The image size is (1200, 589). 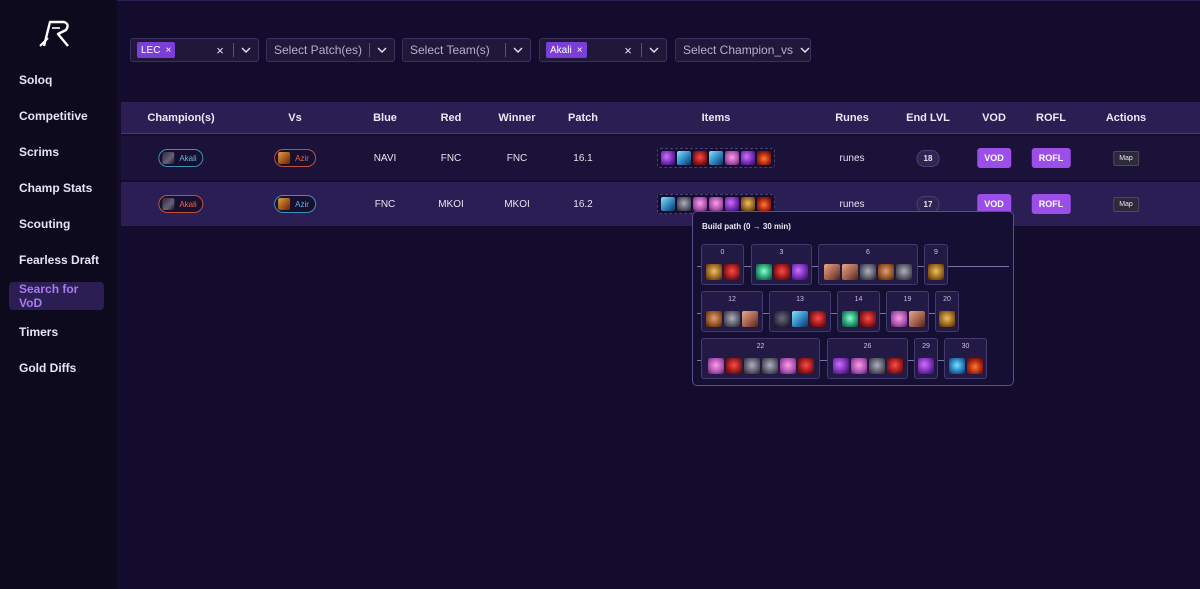 What do you see at coordinates (928, 118) in the screenshot?
I see `header-end-lvl: End LVL` at bounding box center [928, 118].